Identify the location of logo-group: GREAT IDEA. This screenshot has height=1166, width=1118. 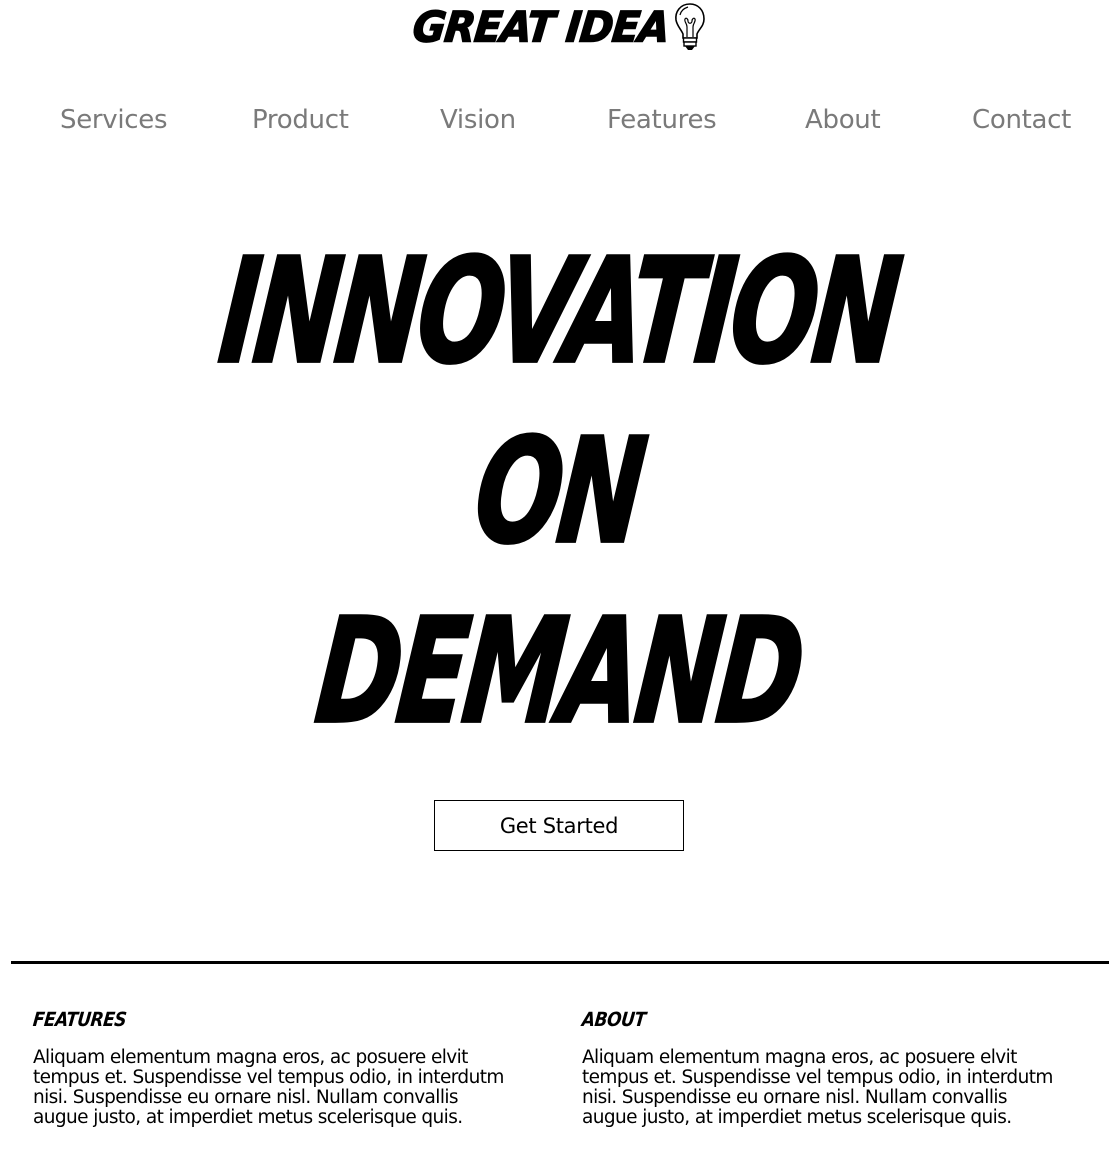
(559, 28).